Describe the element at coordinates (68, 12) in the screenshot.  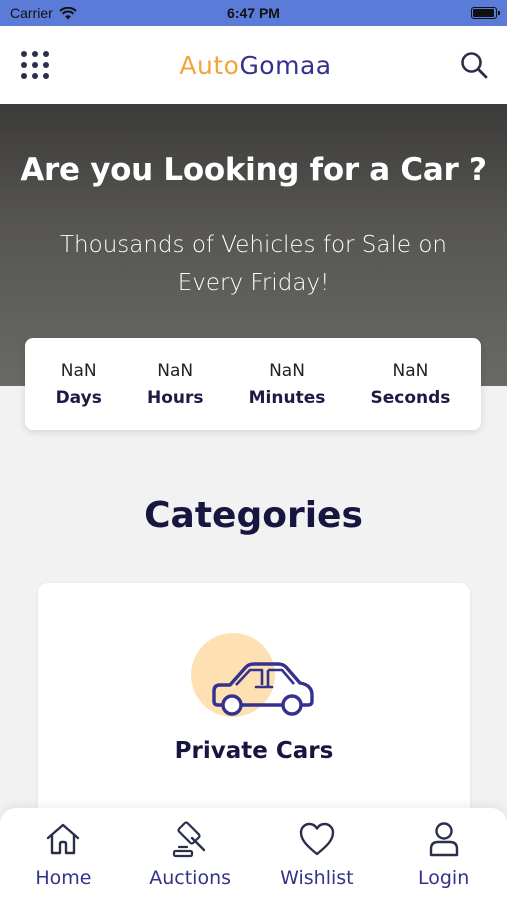
I see `wifi-icon` at that location.